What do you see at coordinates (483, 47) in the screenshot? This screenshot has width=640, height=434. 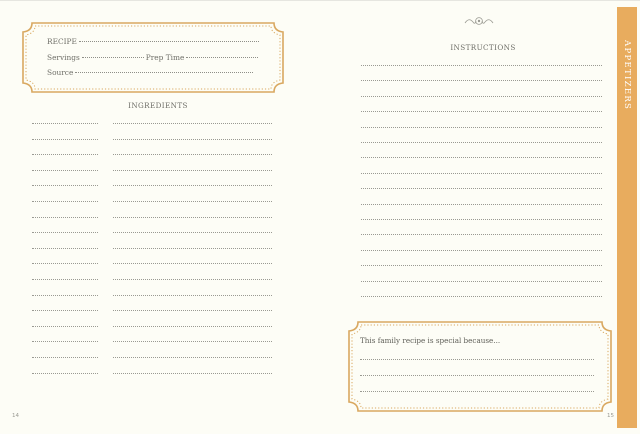 I see `instructions-title: INSTRUCTIONS` at bounding box center [483, 47].